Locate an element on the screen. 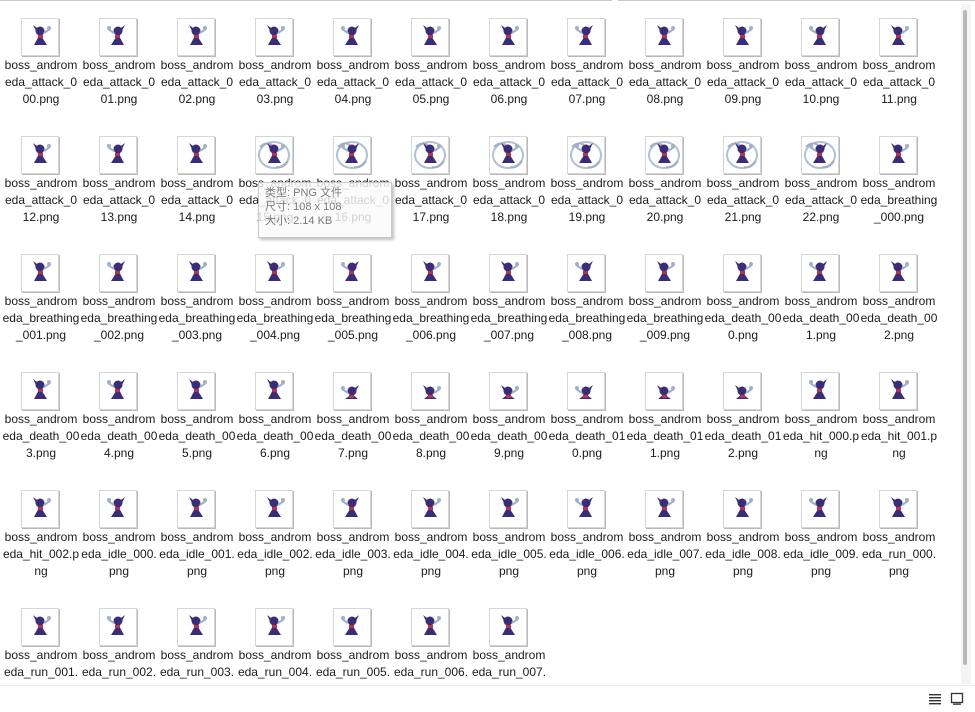 The image size is (975, 712). status-bar is located at coordinates (487, 698).